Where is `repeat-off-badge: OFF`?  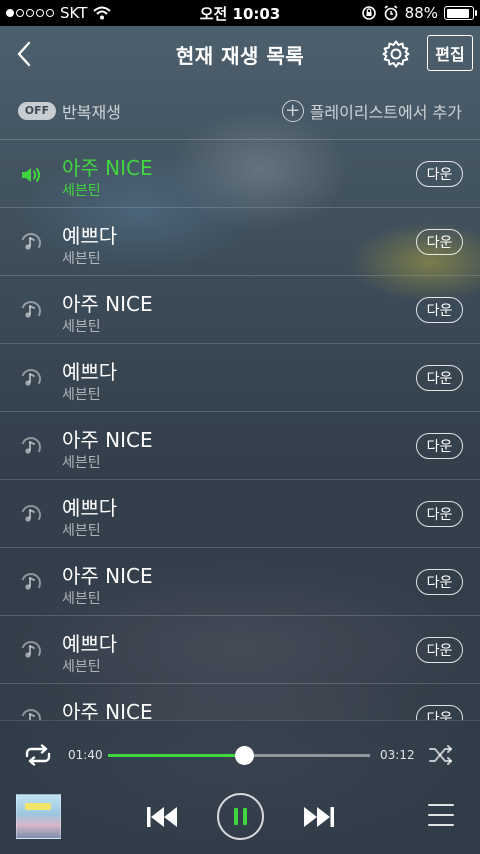 repeat-off-badge: OFF is located at coordinates (37, 110).